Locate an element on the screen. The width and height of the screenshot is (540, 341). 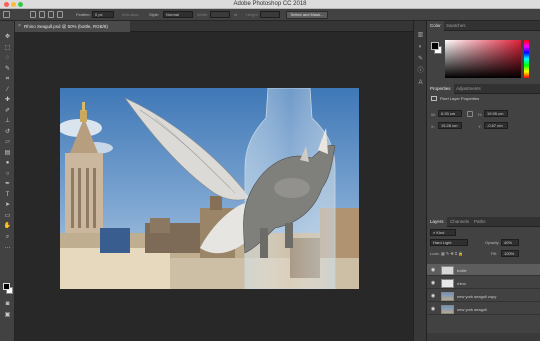
anti-alias-checkbox: Anti-alias is located at coordinates (130, 14).